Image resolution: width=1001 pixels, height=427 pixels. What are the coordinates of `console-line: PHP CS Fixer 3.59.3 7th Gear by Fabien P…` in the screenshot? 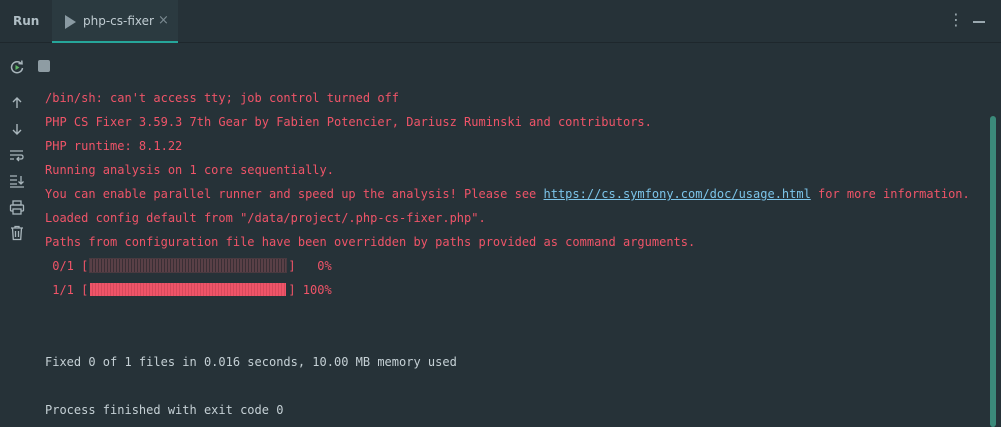 It's located at (348, 122).